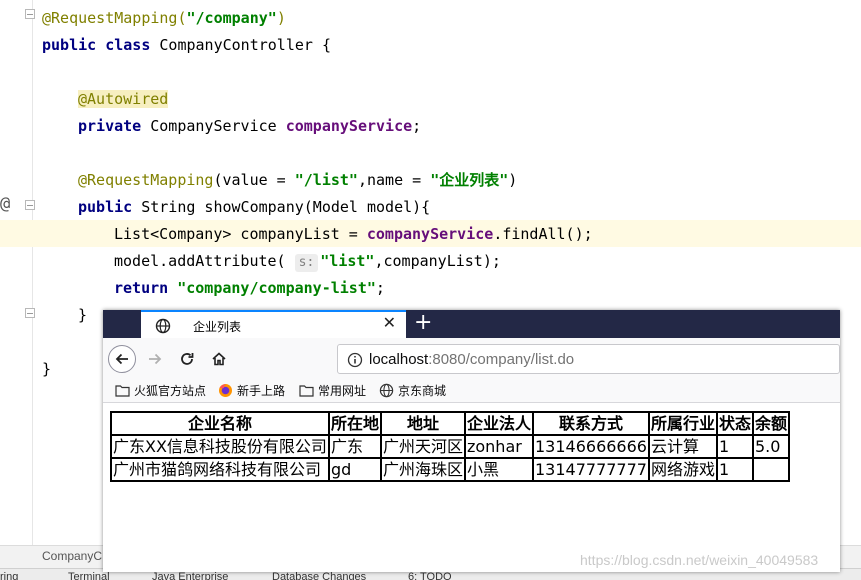  I want to click on code-line: @RequestMapping("/company"), so click(164, 18).